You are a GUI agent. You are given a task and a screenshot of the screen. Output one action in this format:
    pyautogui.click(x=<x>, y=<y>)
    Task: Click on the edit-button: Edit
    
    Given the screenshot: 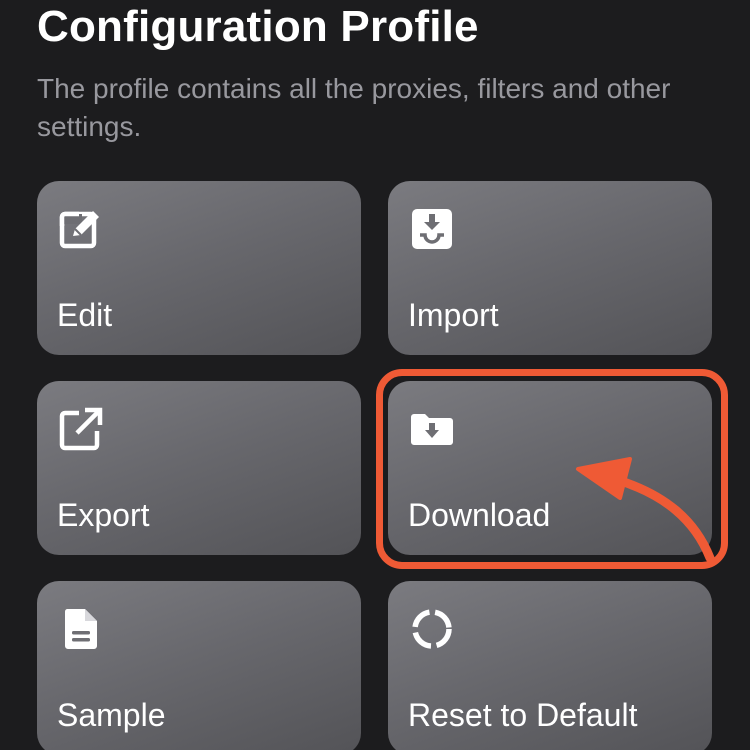 What is the action you would take?
    pyautogui.click(x=199, y=268)
    